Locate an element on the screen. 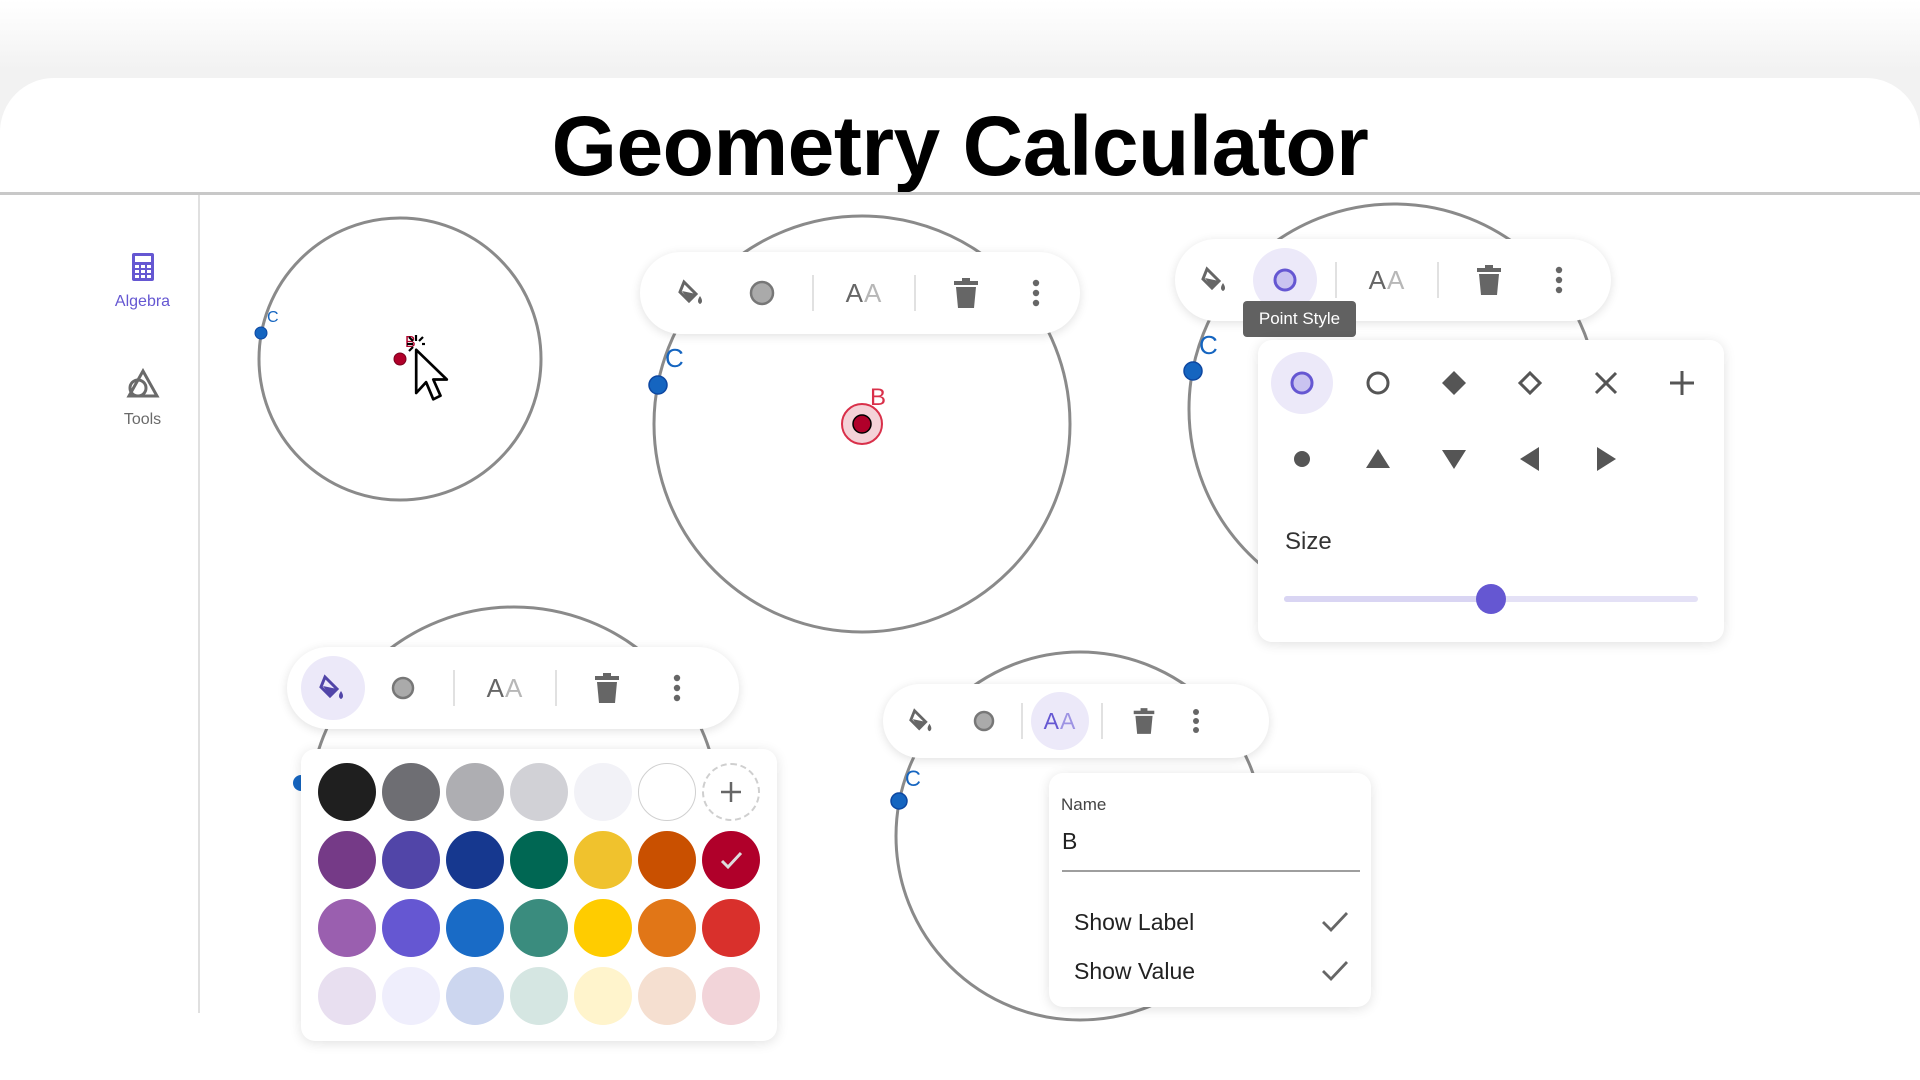 This screenshot has width=1920, height=1080. size-slider is located at coordinates (1490, 599).